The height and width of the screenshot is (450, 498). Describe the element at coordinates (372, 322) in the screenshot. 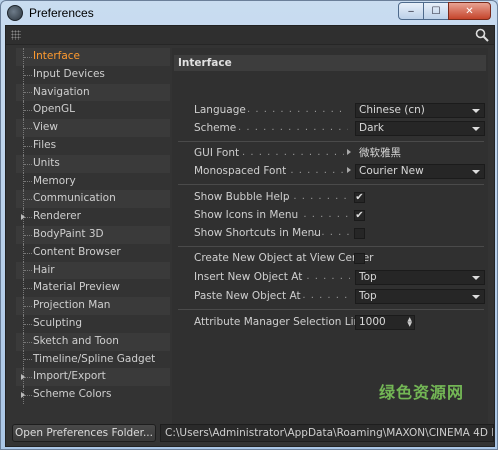

I see `attr-limit-value: 1000` at that location.